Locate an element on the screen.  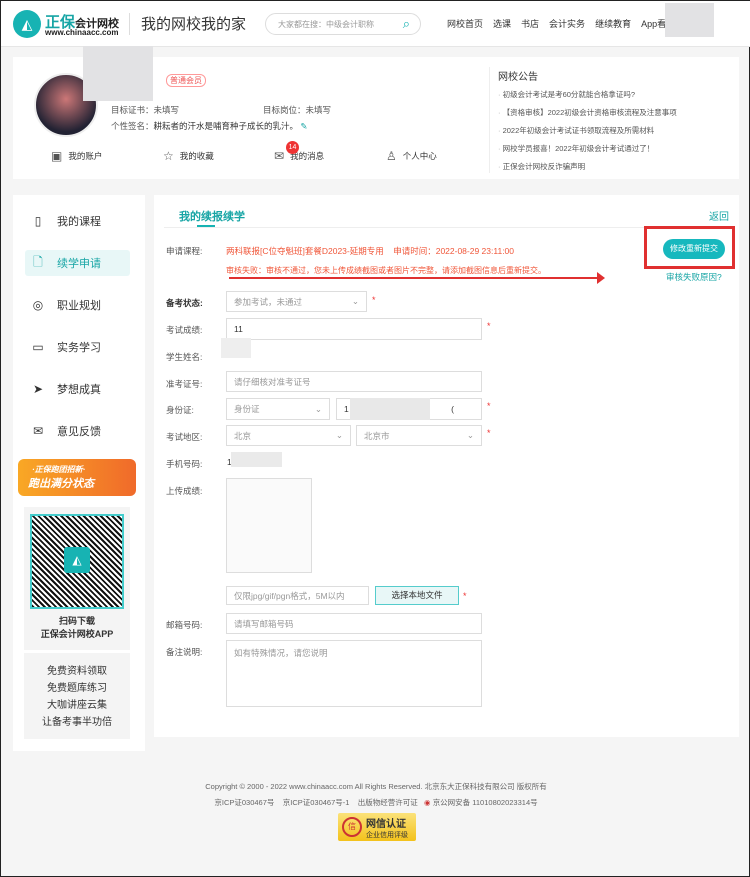
logo-icon: ◭ is located at coordinates (27, 24).